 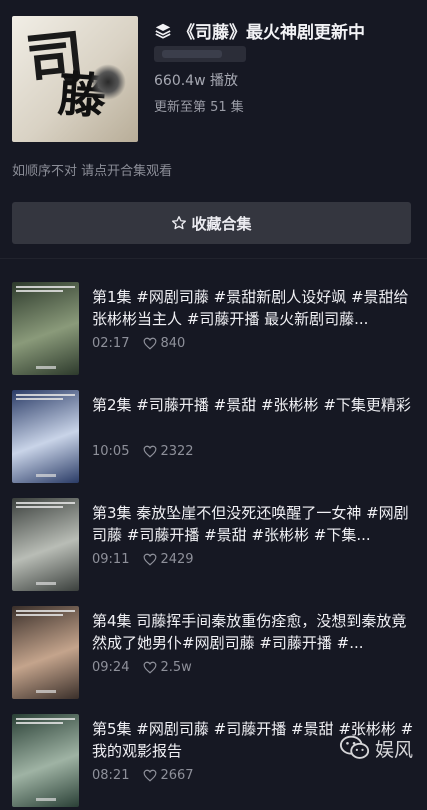 I want to click on episode-meta: 09:11 2429, so click(x=143, y=559).